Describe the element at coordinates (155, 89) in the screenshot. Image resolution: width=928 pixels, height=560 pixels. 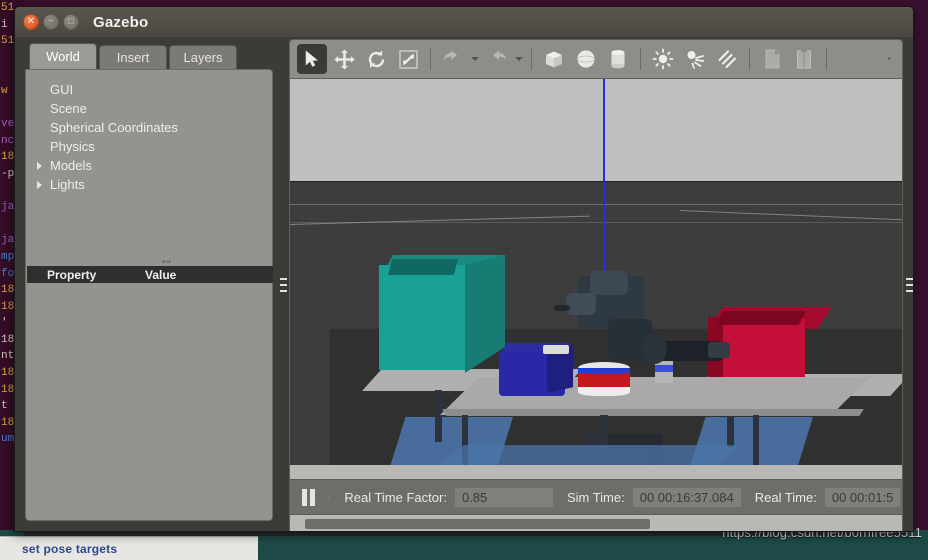
I see `tree-item-gui: GUI` at that location.